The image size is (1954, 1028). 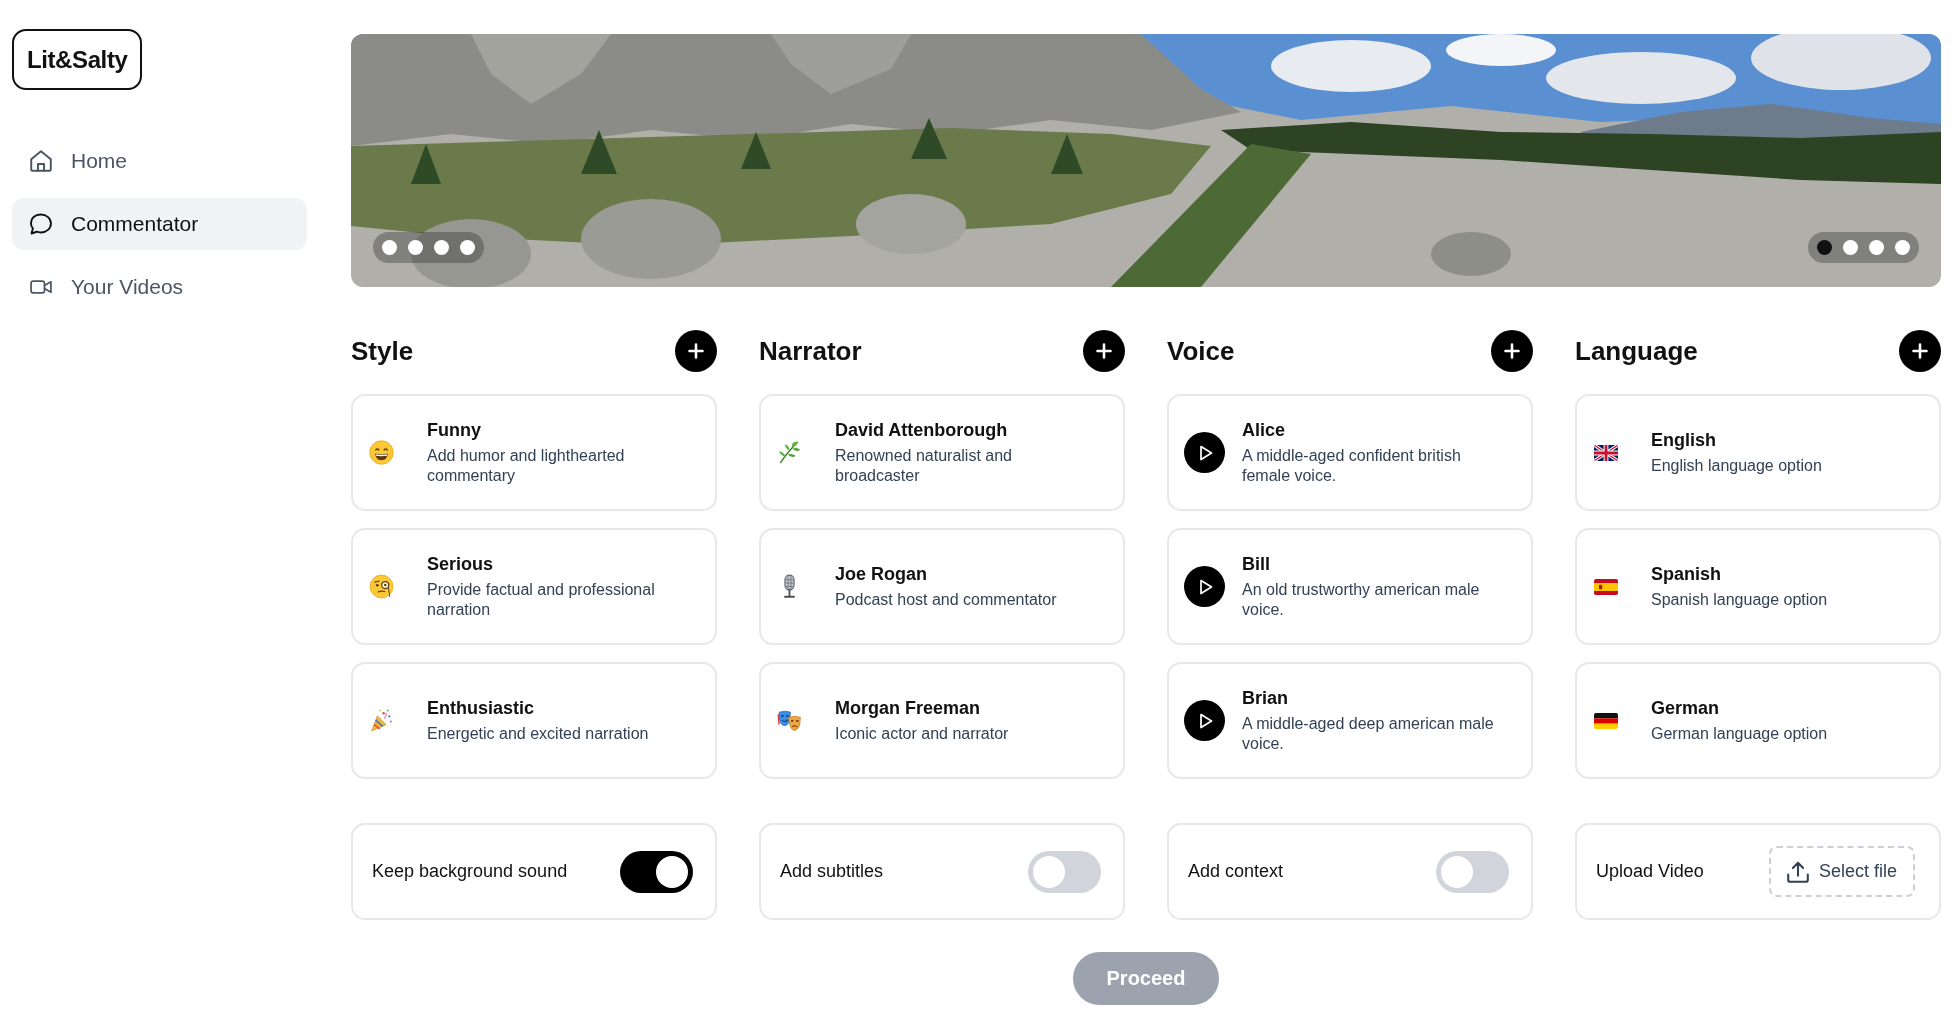 What do you see at coordinates (1650, 871) in the screenshot?
I see `setting-label: Upload Video` at bounding box center [1650, 871].